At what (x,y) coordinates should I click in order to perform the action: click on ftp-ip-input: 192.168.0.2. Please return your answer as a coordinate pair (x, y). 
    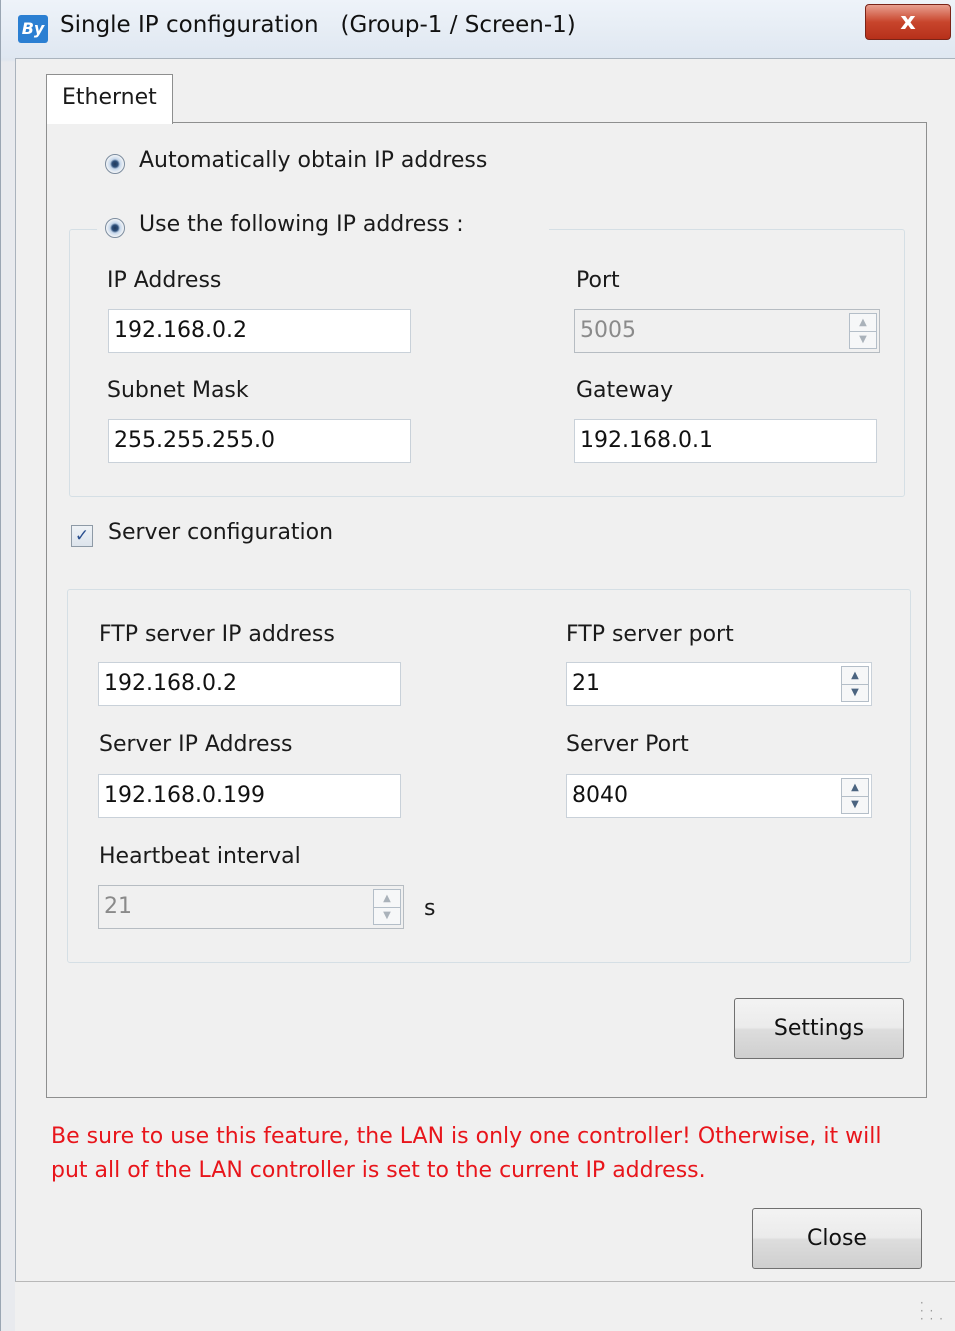
    Looking at the image, I should click on (249, 684).